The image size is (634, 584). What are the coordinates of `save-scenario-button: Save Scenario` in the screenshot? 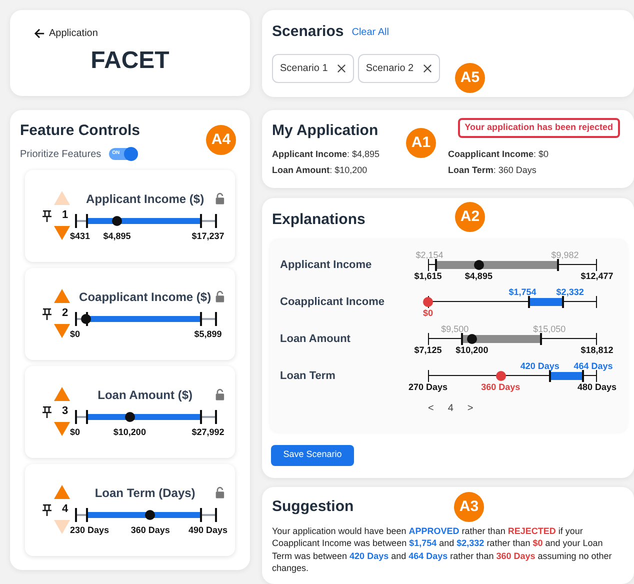 It's located at (312, 455).